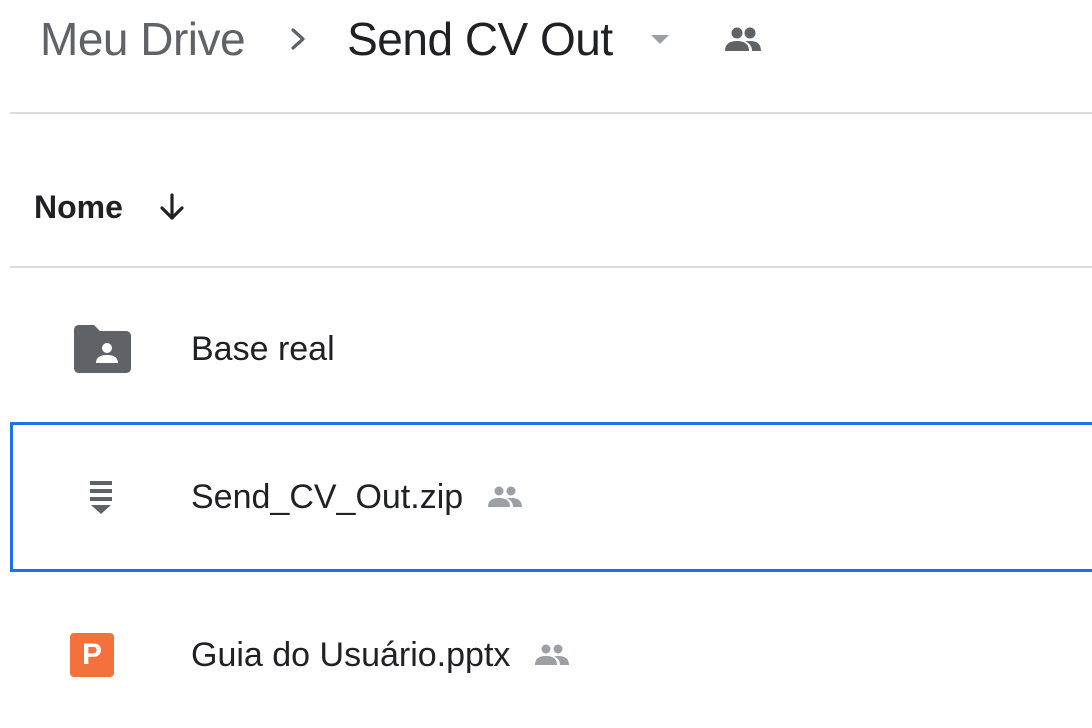 Image resolution: width=1092 pixels, height=728 pixels. Describe the element at coordinates (263, 348) in the screenshot. I see `file-name: Base real` at that location.